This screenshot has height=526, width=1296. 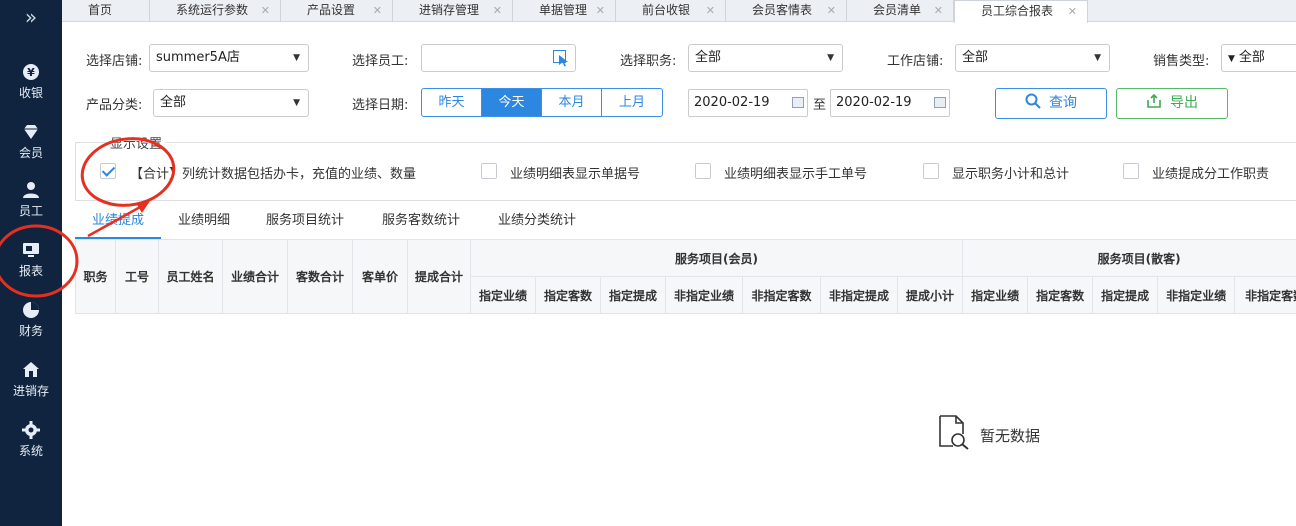 I want to click on position-label: 选择职务:, so click(x=648, y=61).